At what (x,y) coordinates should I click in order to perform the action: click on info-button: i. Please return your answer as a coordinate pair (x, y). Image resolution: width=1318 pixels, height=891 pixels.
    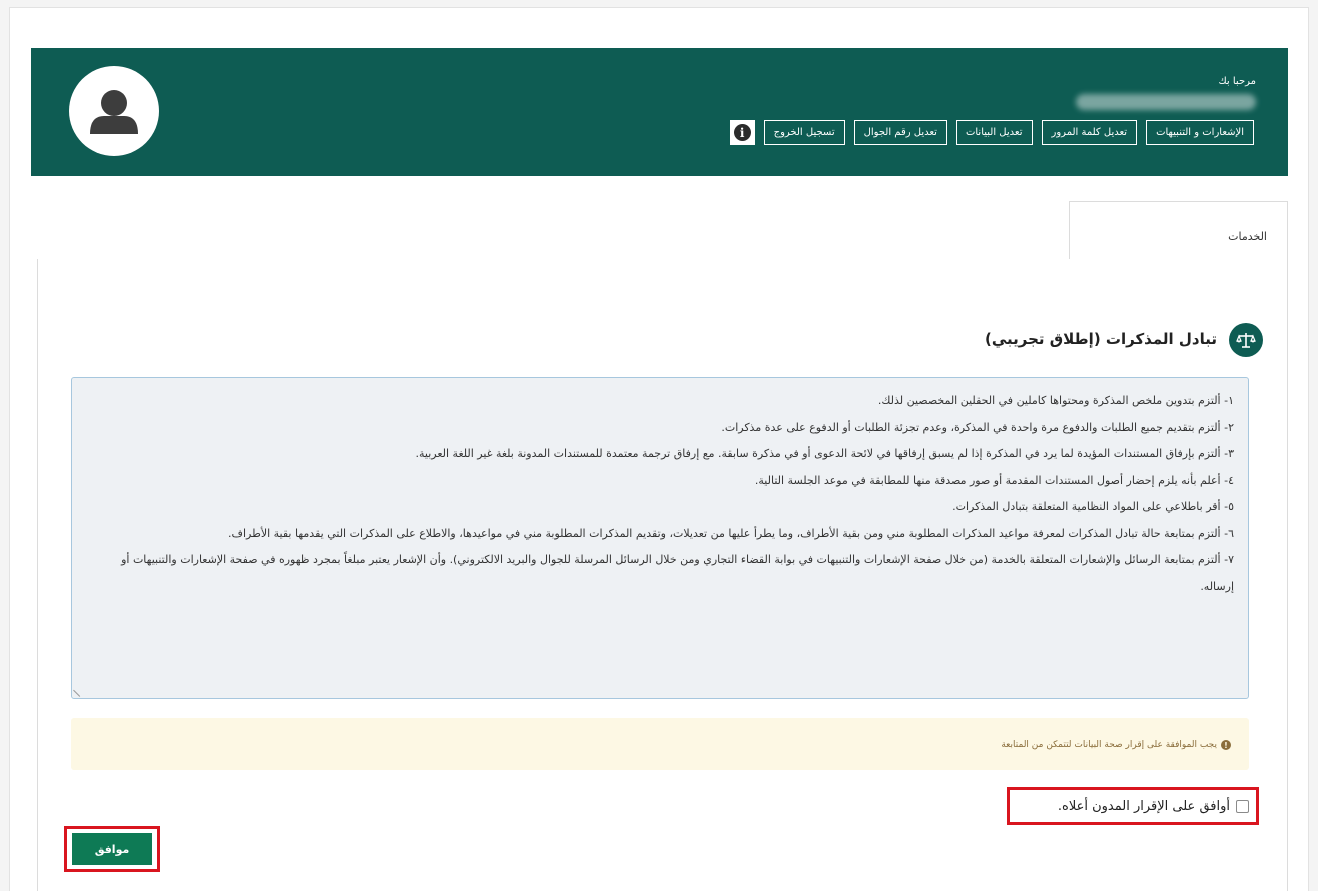
    Looking at the image, I should click on (742, 132).